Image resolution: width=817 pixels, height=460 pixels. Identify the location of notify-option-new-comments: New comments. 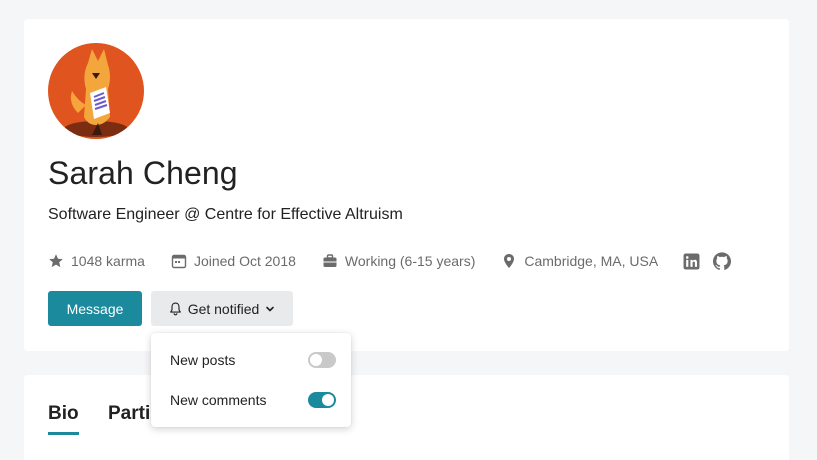
(253, 400).